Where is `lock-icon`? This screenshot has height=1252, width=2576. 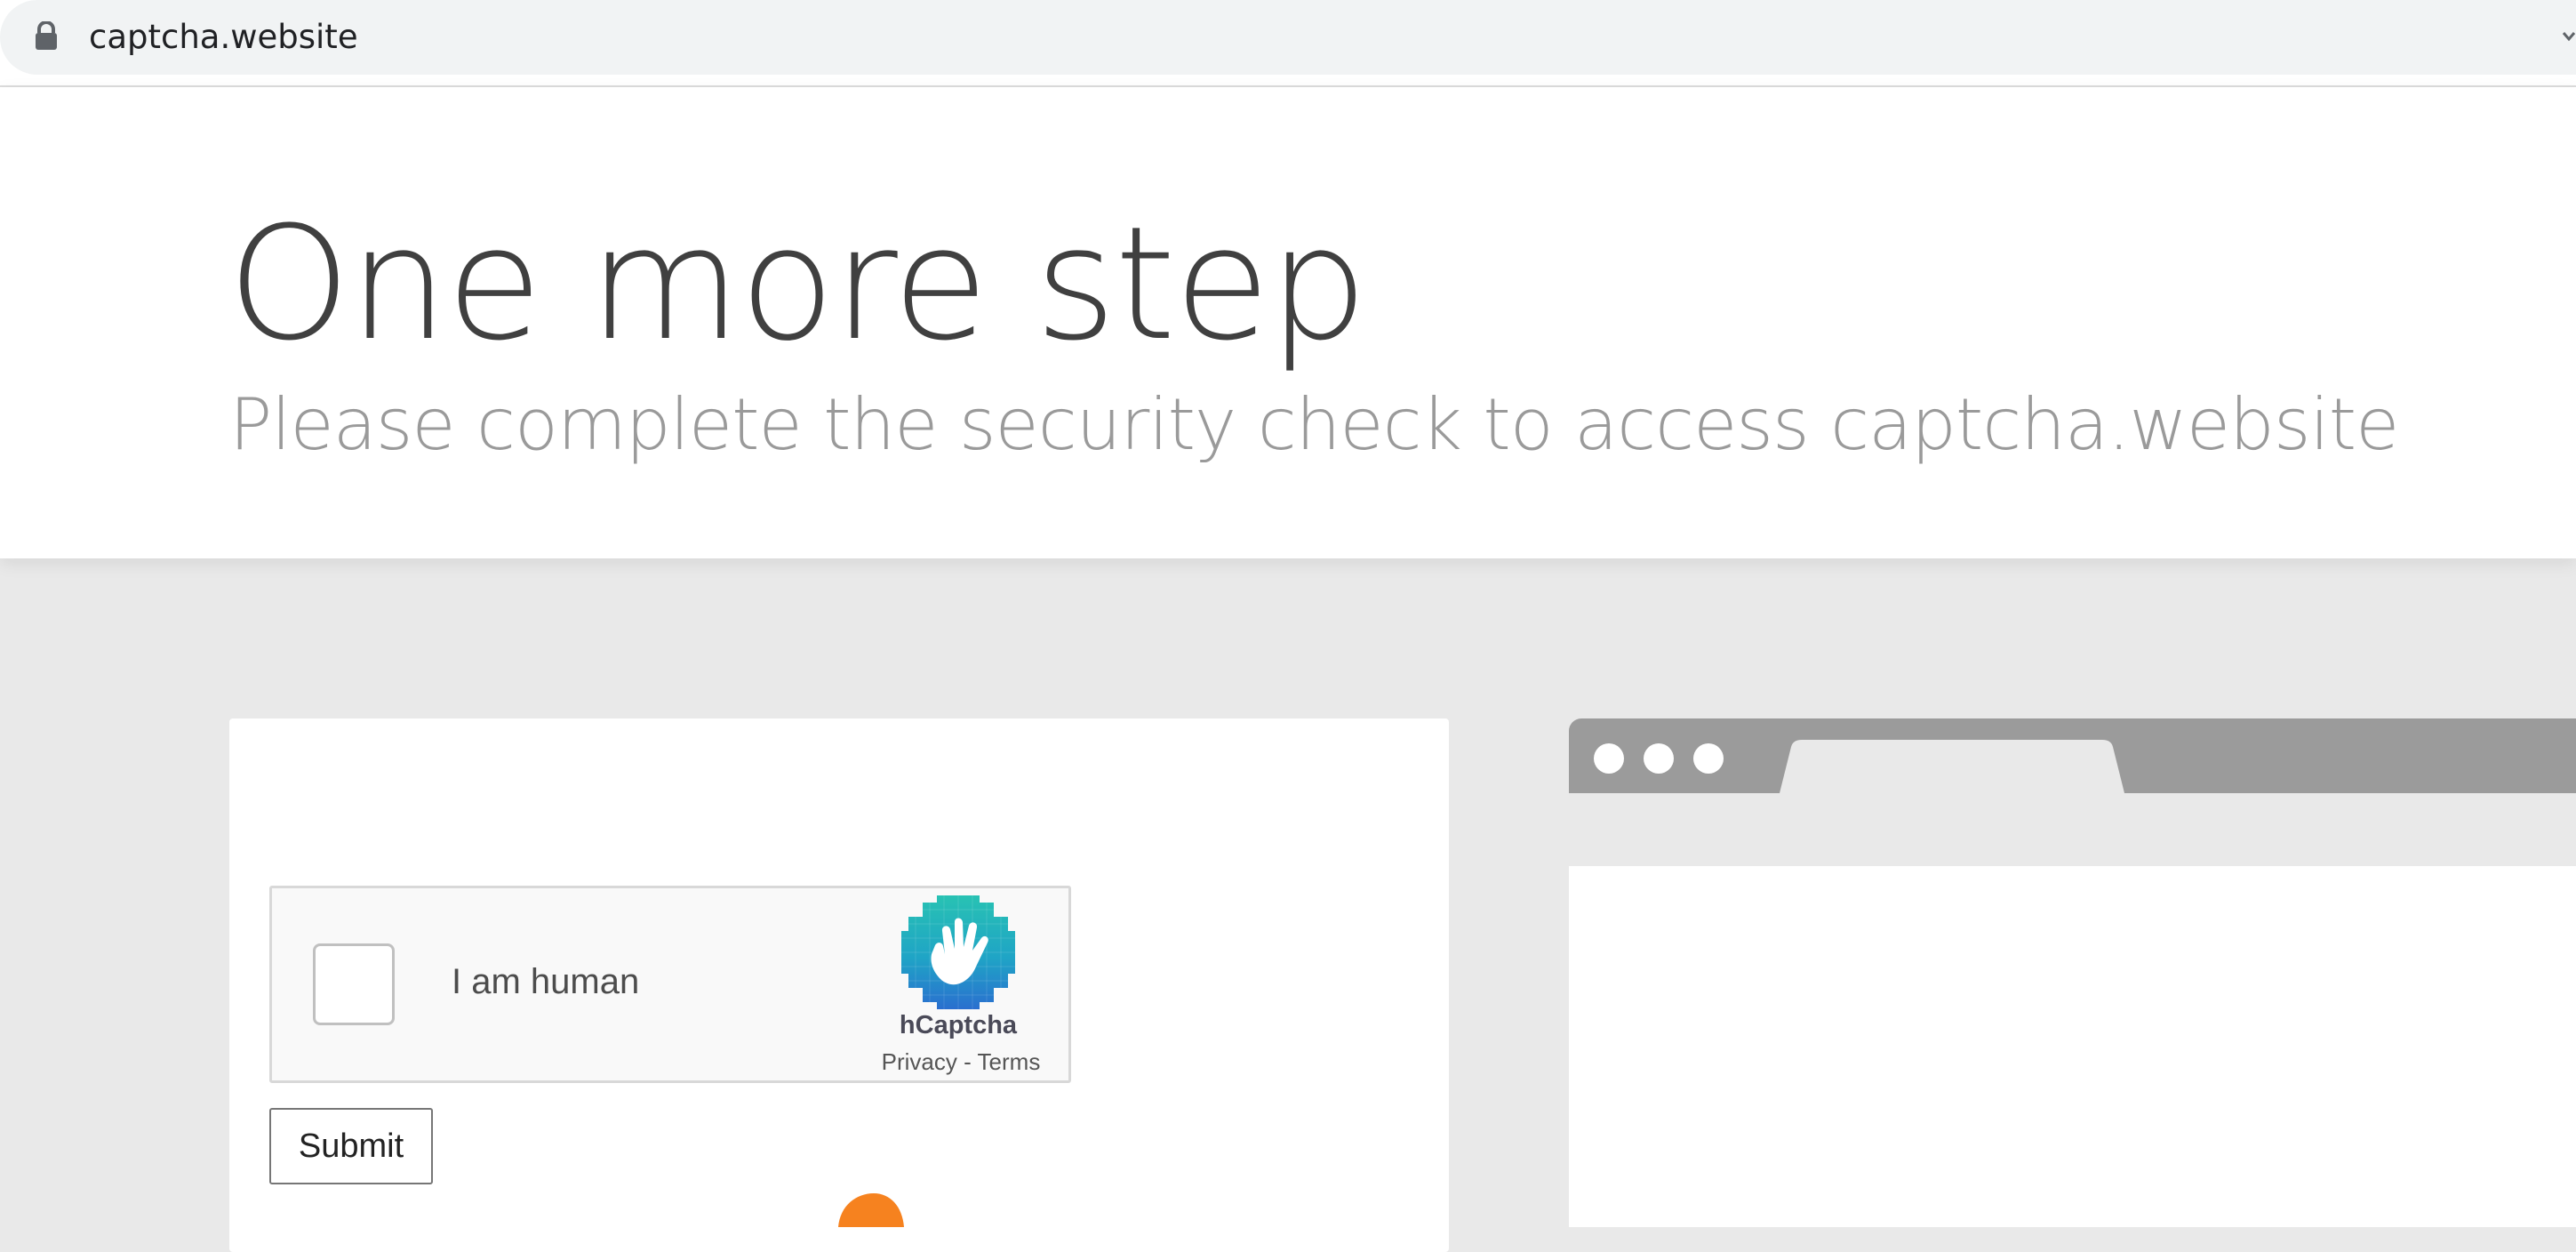
lock-icon is located at coordinates (46, 35).